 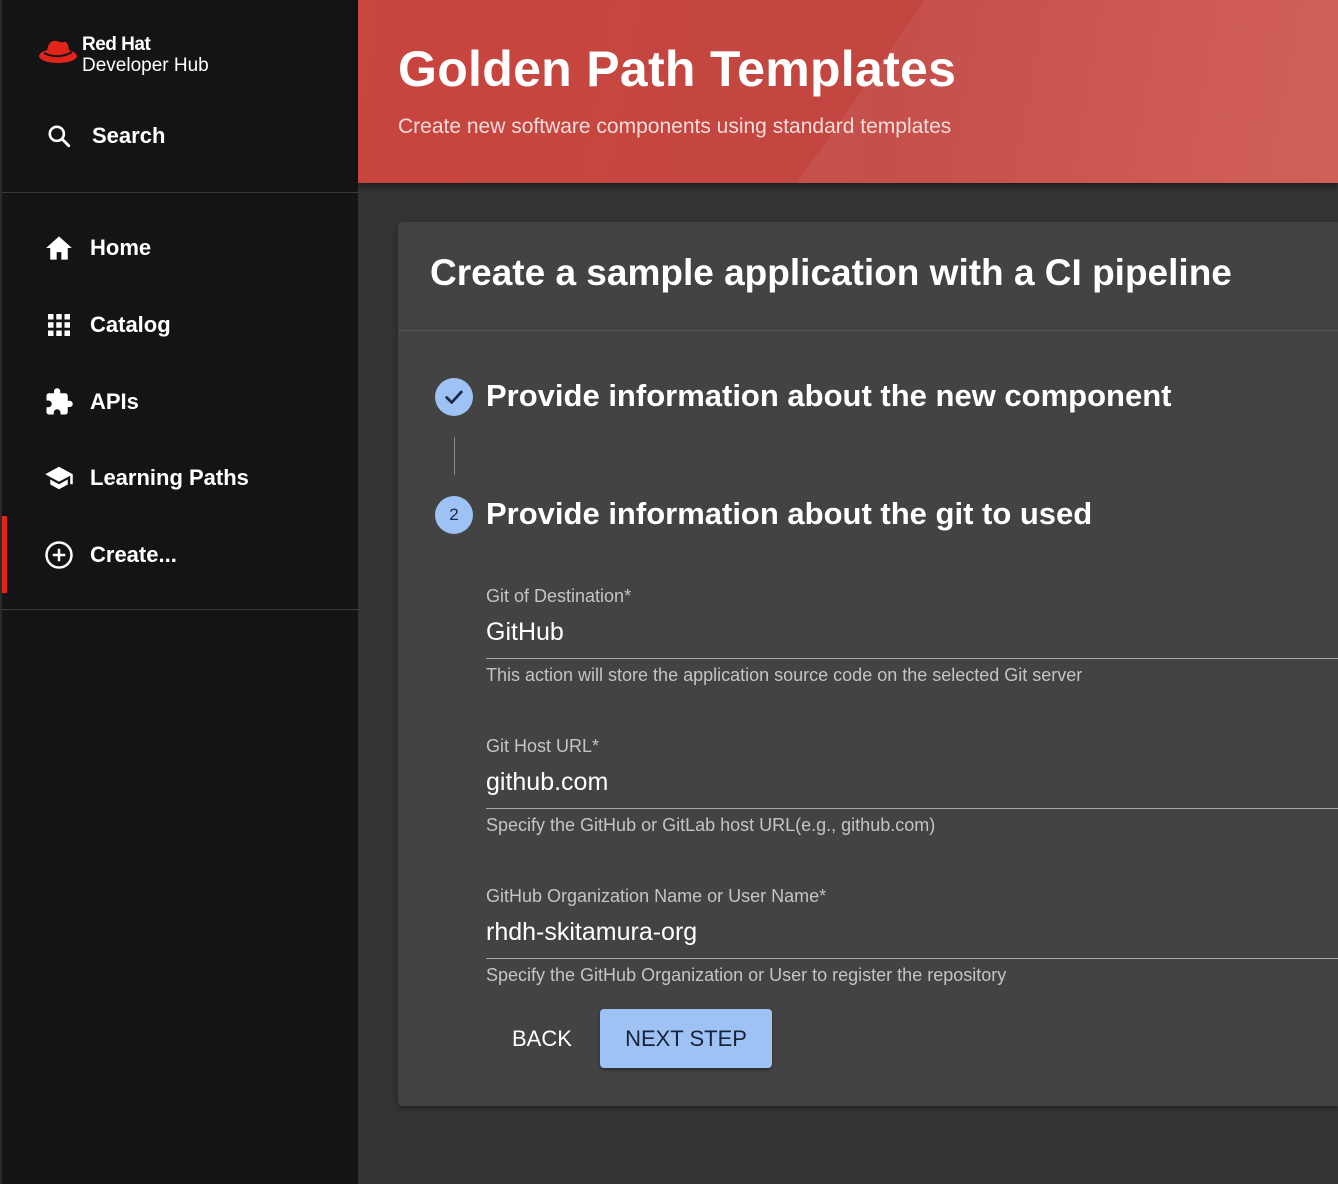 What do you see at coordinates (129, 135) in the screenshot?
I see `search-label: Search` at bounding box center [129, 135].